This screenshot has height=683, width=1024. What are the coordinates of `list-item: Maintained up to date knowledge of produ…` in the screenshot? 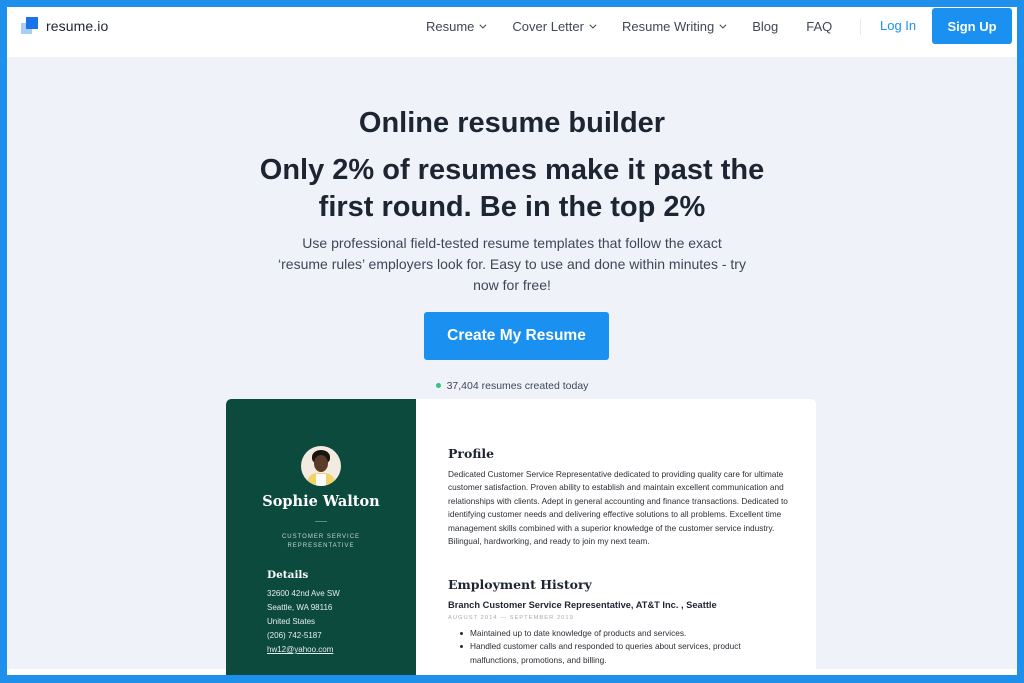 It's located at (625, 633).